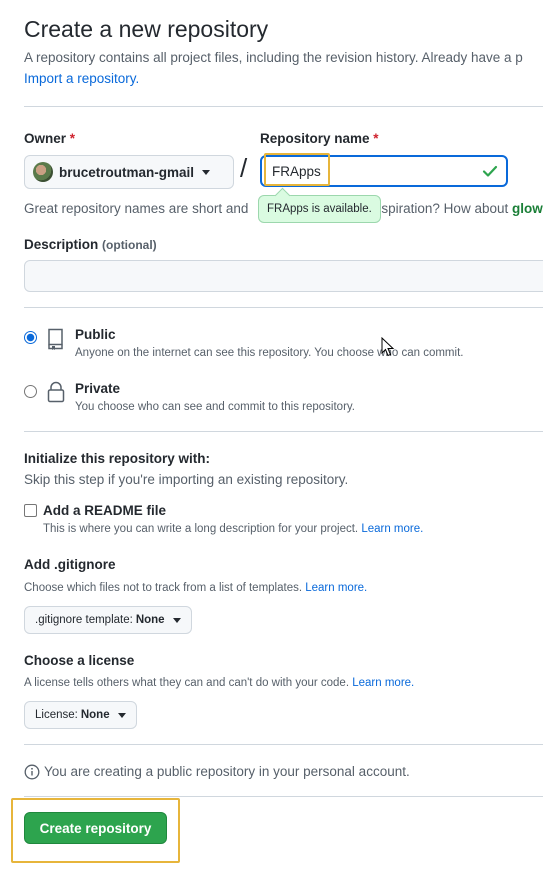 The image size is (543, 877). I want to click on gitignore-title: Add .gitignore, so click(70, 564).